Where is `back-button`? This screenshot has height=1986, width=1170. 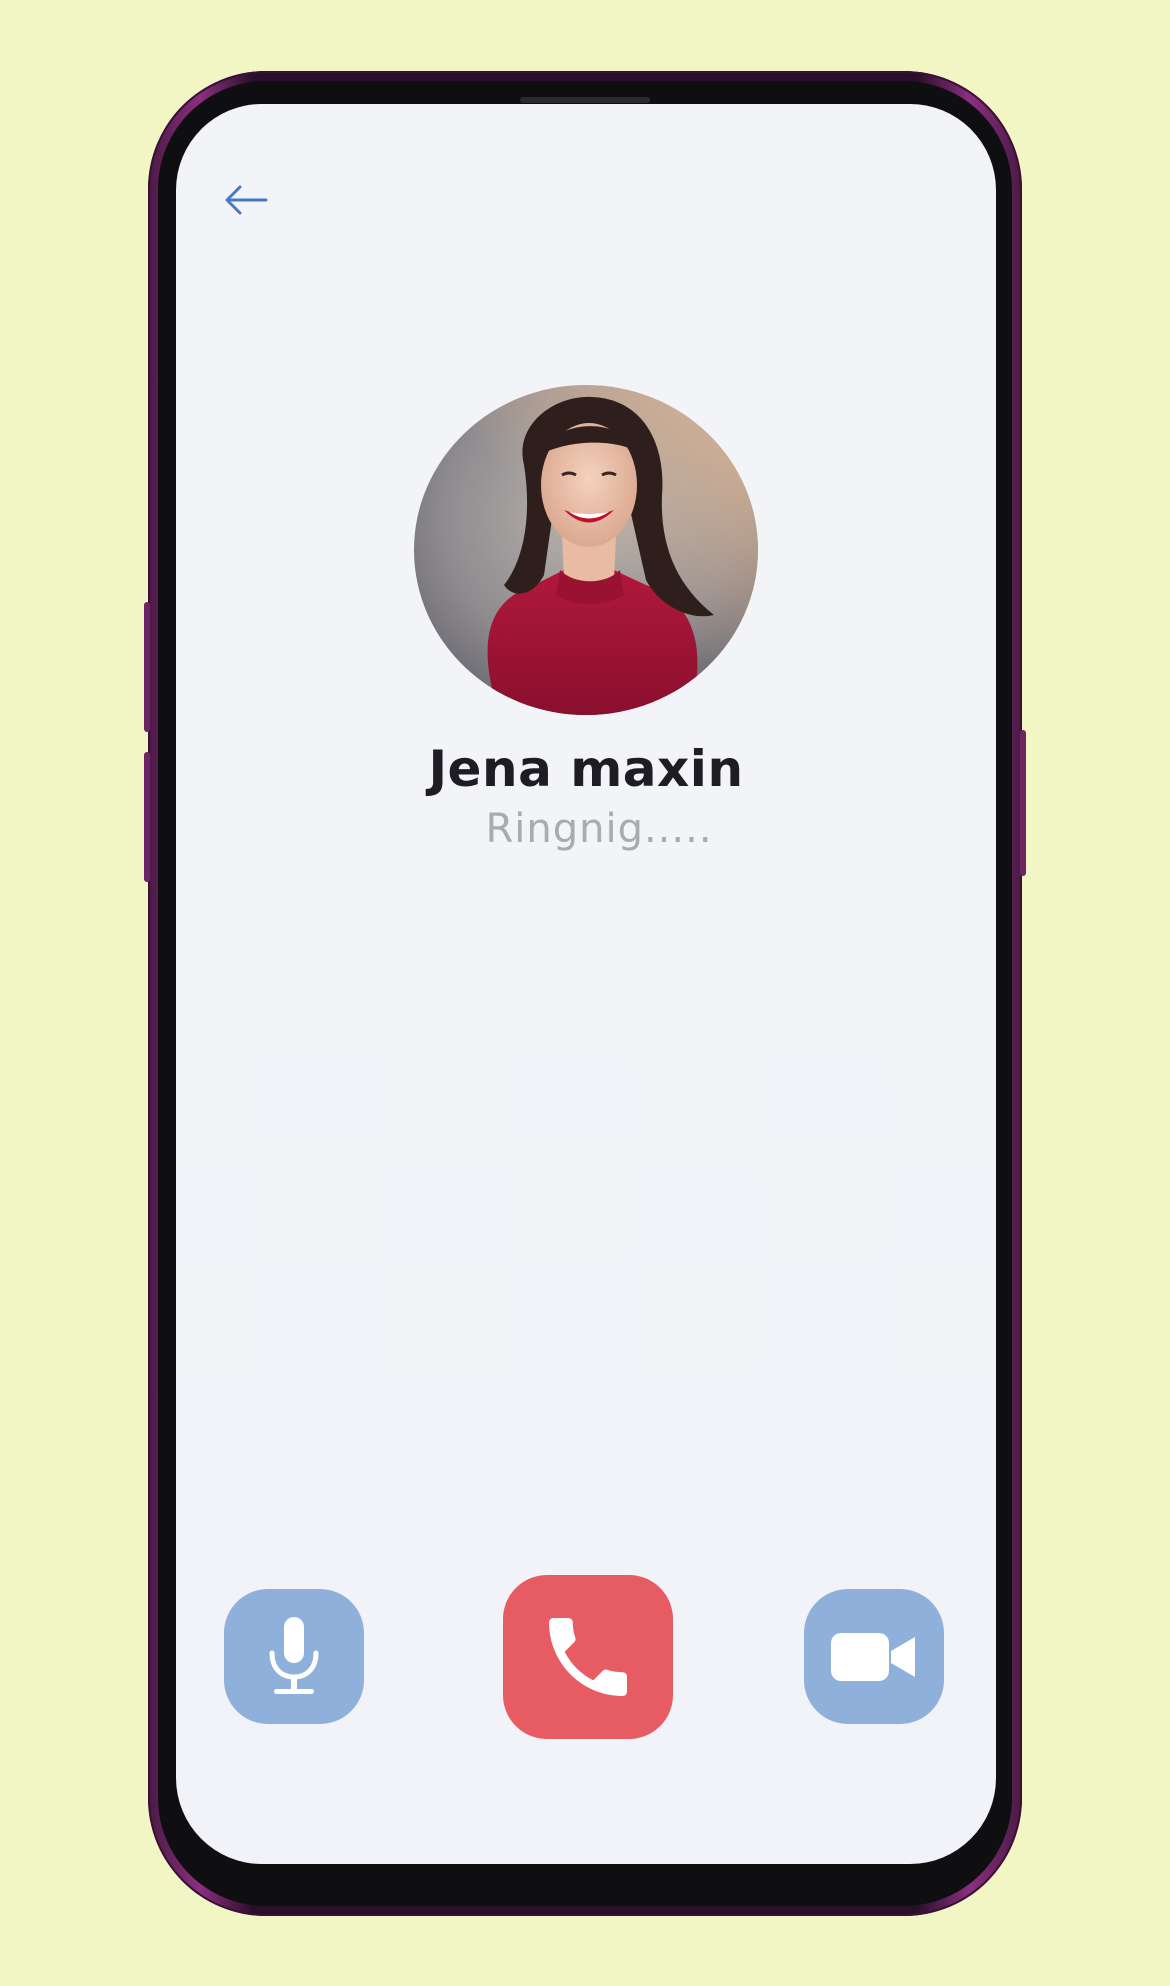 back-button is located at coordinates (246, 200).